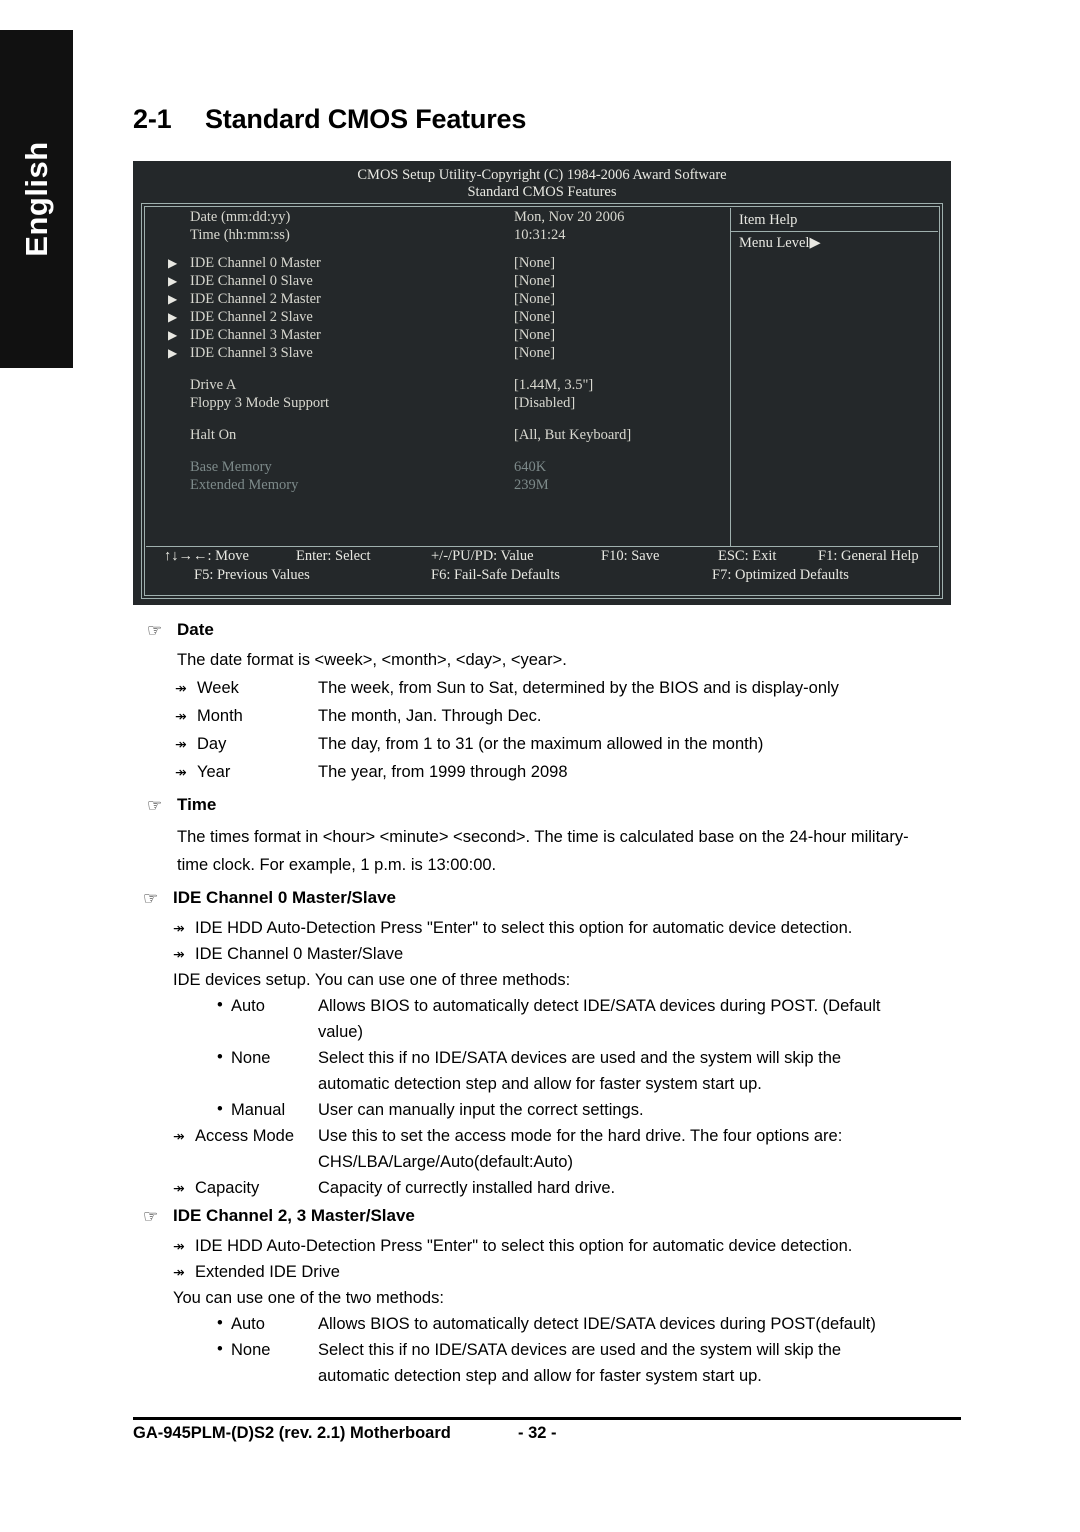 This screenshot has height=1532, width=1080. I want to click on bios-setting-row: Date (mm:dd:yy) Mon, Nov 20 2006, so click(437, 217).